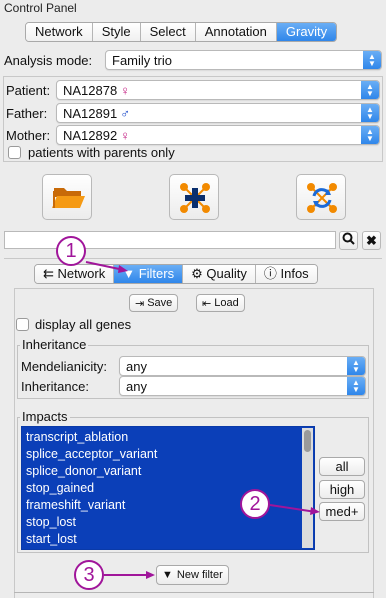 This screenshot has height=598, width=386. What do you see at coordinates (89, 575) in the screenshot?
I see `callout-3: 3` at bounding box center [89, 575].